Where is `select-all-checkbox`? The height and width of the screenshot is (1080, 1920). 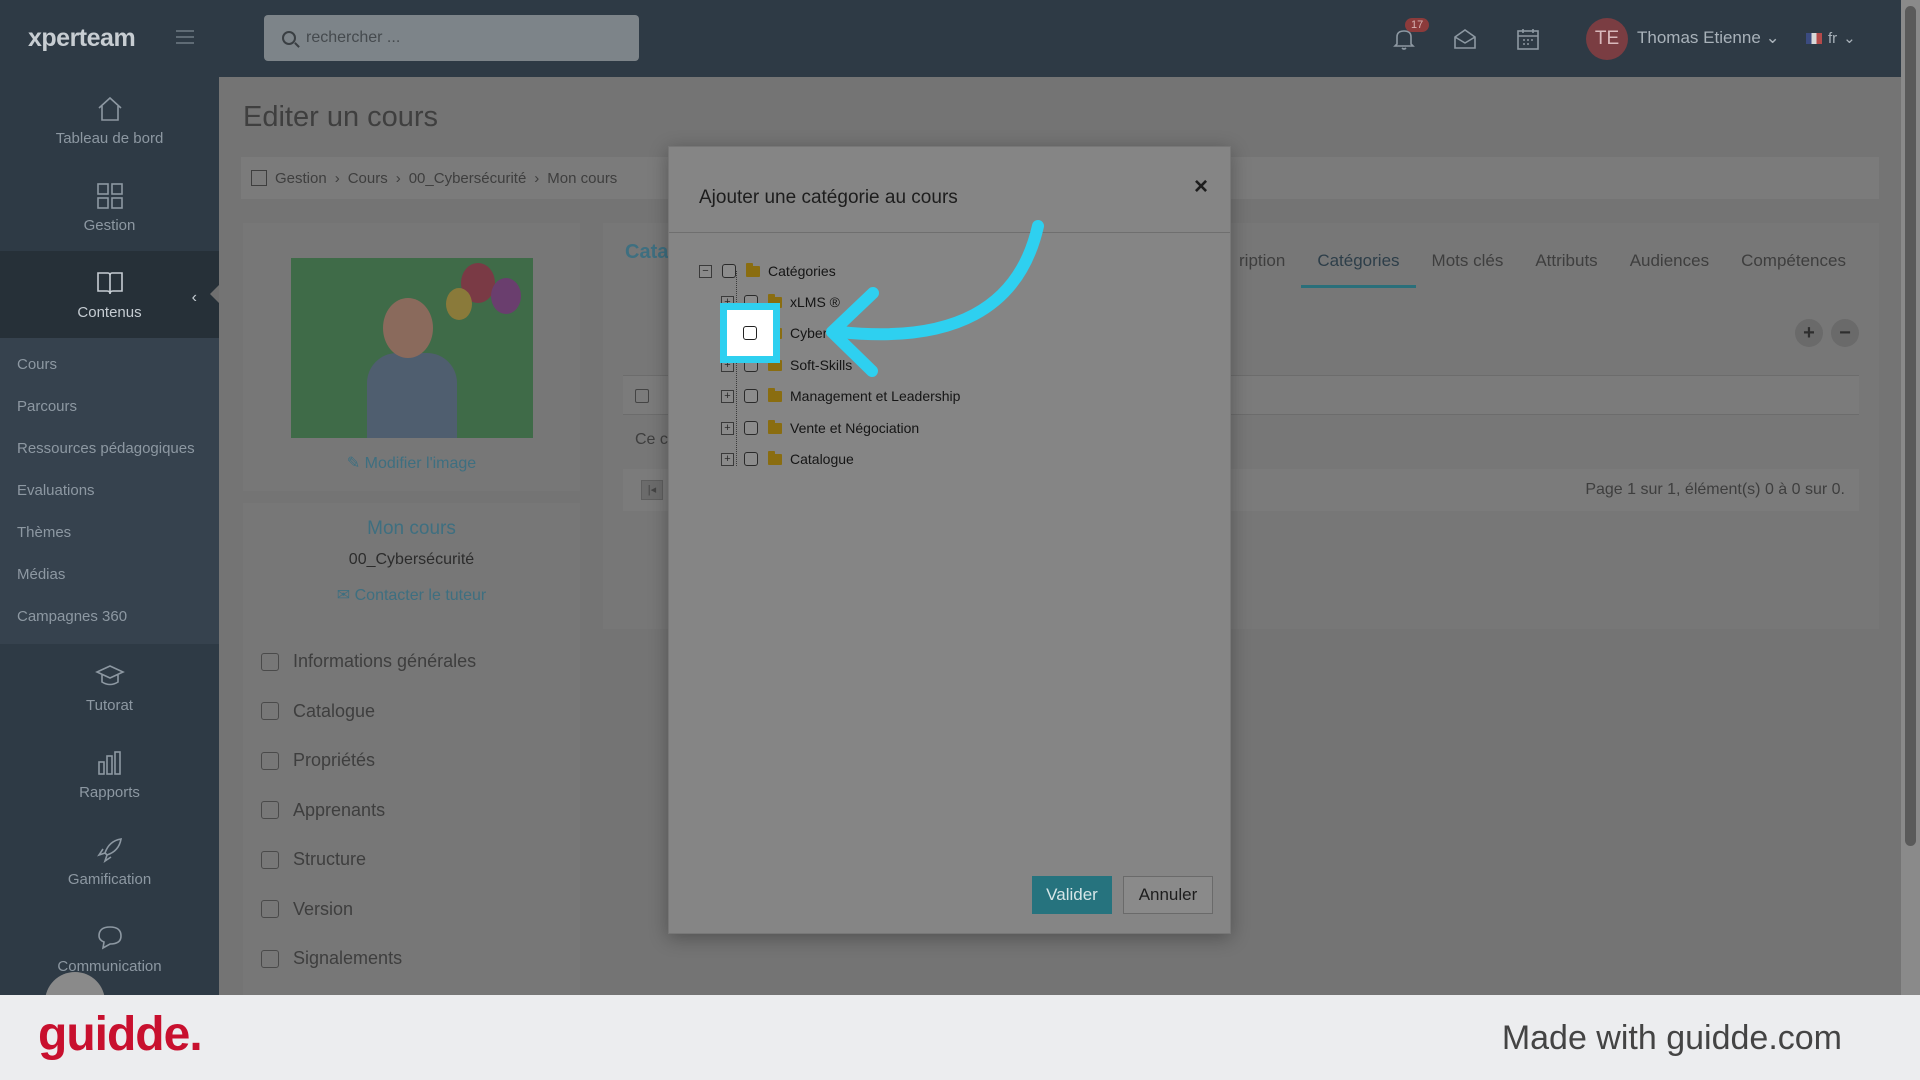
select-all-checkbox is located at coordinates (642, 396).